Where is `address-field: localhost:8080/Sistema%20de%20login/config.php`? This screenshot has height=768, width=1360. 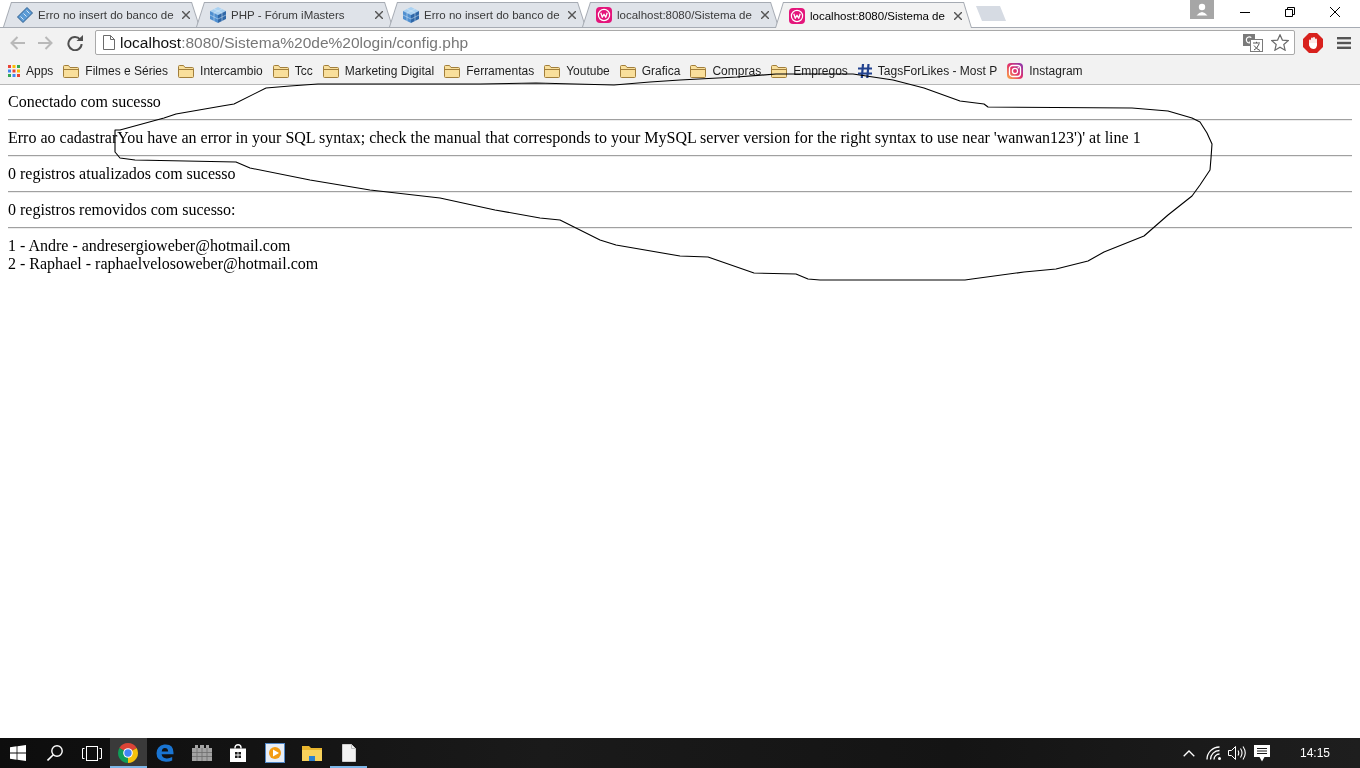
address-field: localhost:8080/Sistema%20de%20login/config.php is located at coordinates (695, 42).